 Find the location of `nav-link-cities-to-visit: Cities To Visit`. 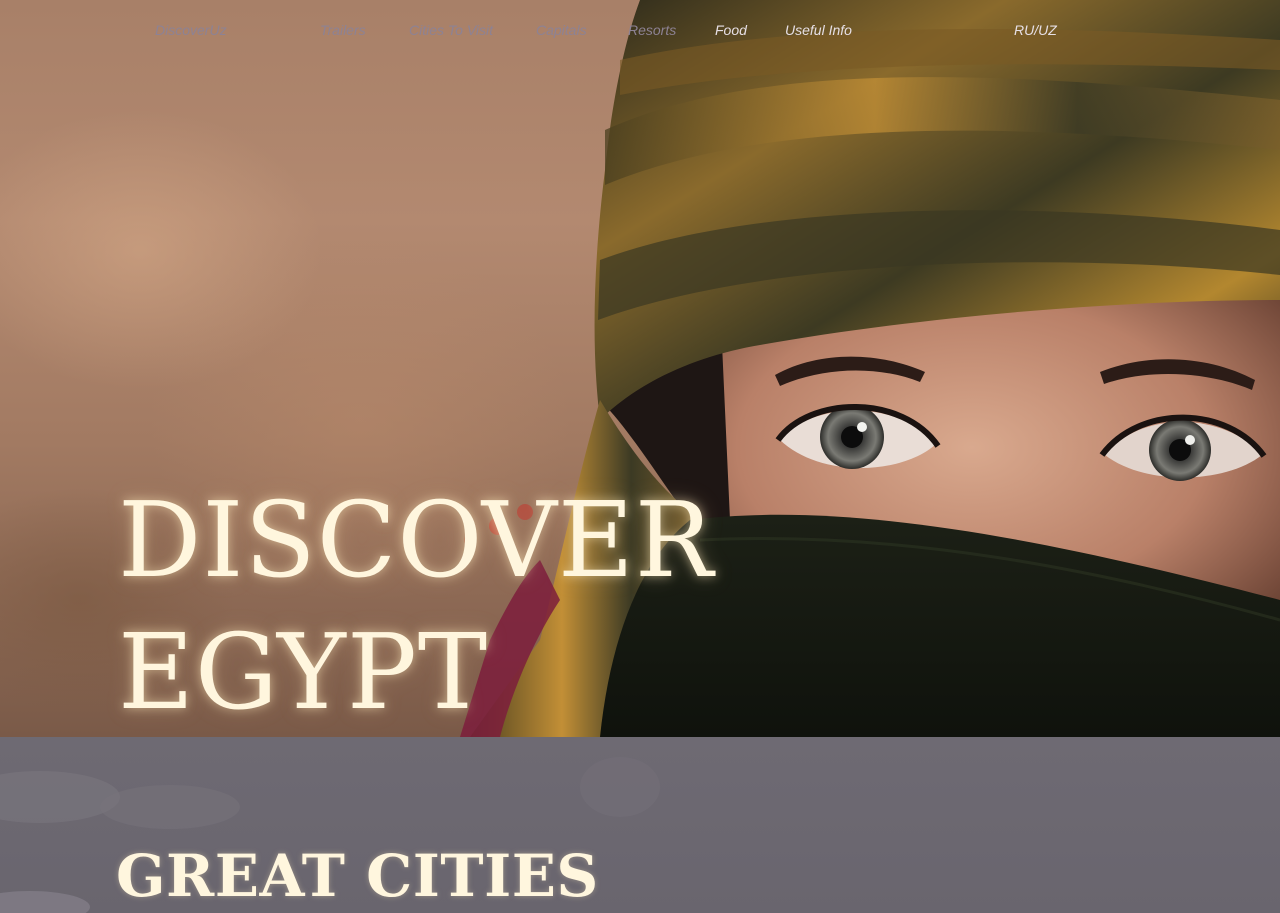

nav-link-cities-to-visit: Cities To Visit is located at coordinates (451, 30).